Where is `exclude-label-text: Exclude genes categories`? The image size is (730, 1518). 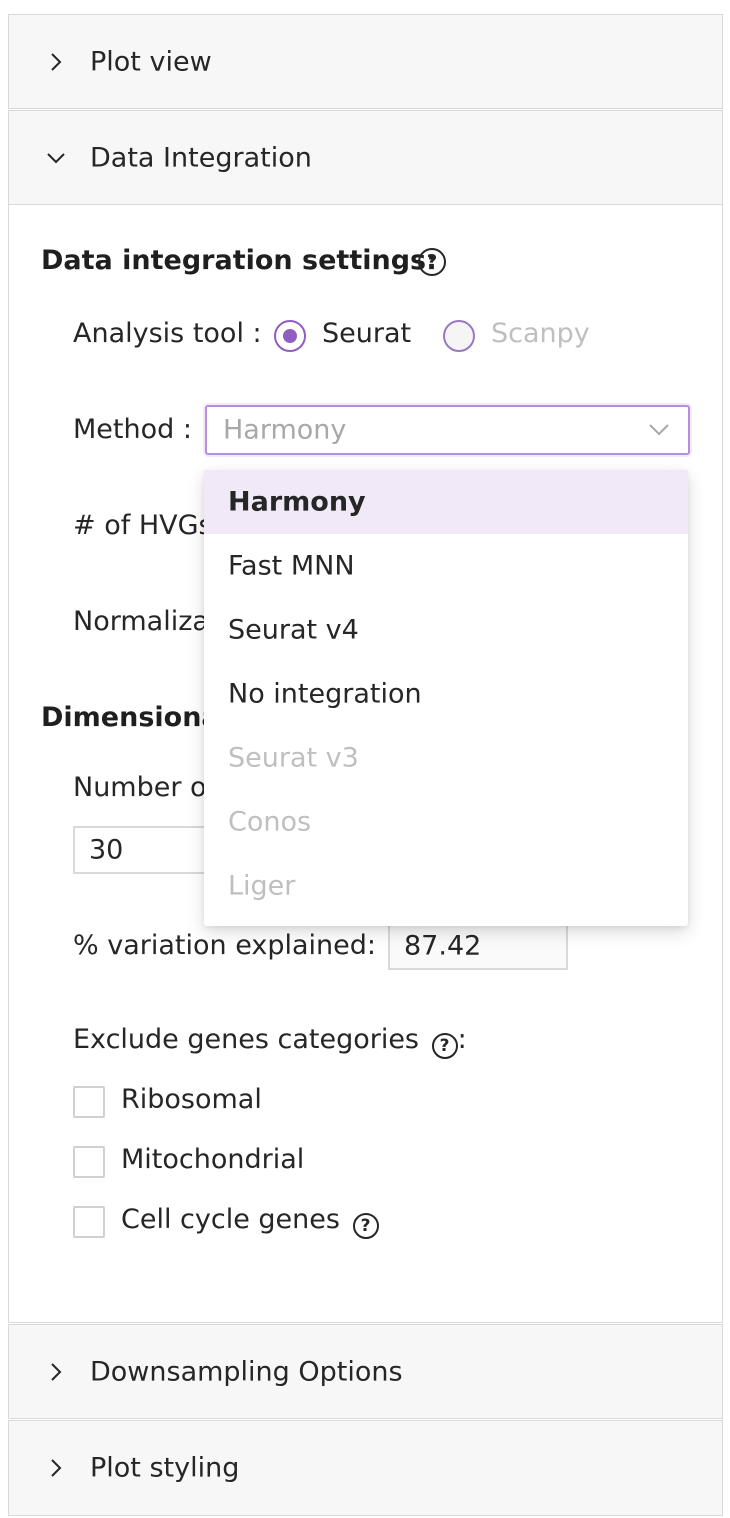
exclude-label-text: Exclude genes categories is located at coordinates (246, 1039).